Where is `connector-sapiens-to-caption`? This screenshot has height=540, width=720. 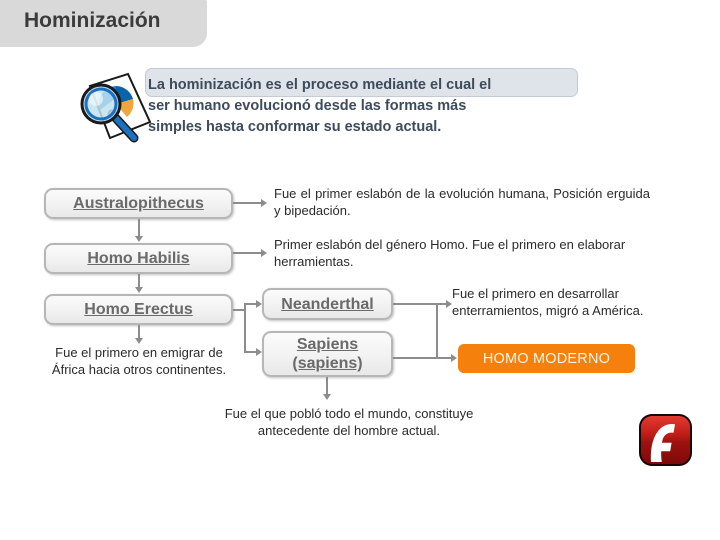
connector-sapiens-to-caption is located at coordinates (327, 385).